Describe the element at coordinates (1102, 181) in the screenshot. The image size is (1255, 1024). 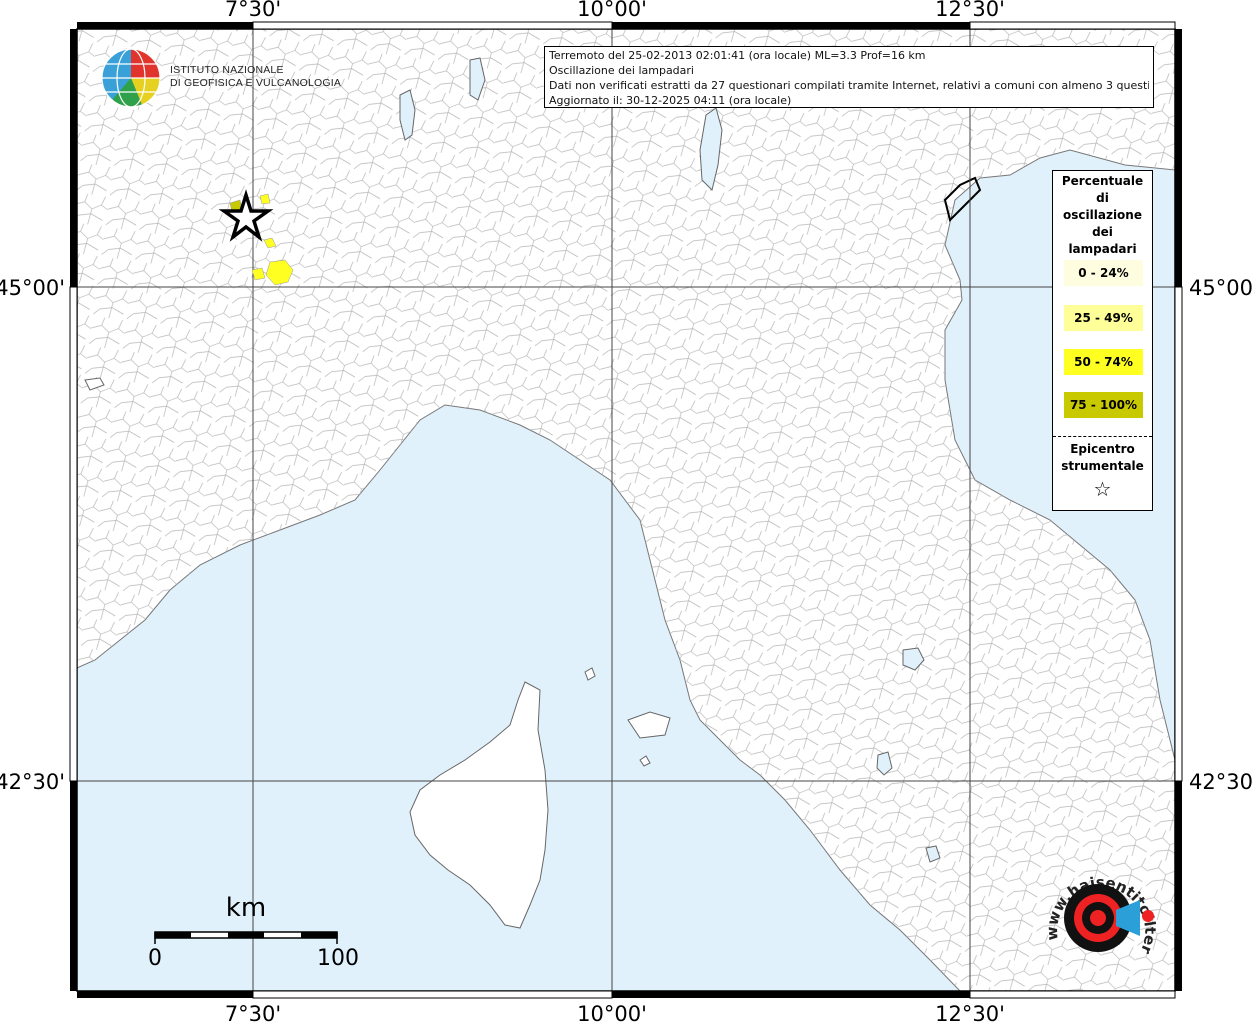
I see `legend-title-line: Percentuale` at that location.